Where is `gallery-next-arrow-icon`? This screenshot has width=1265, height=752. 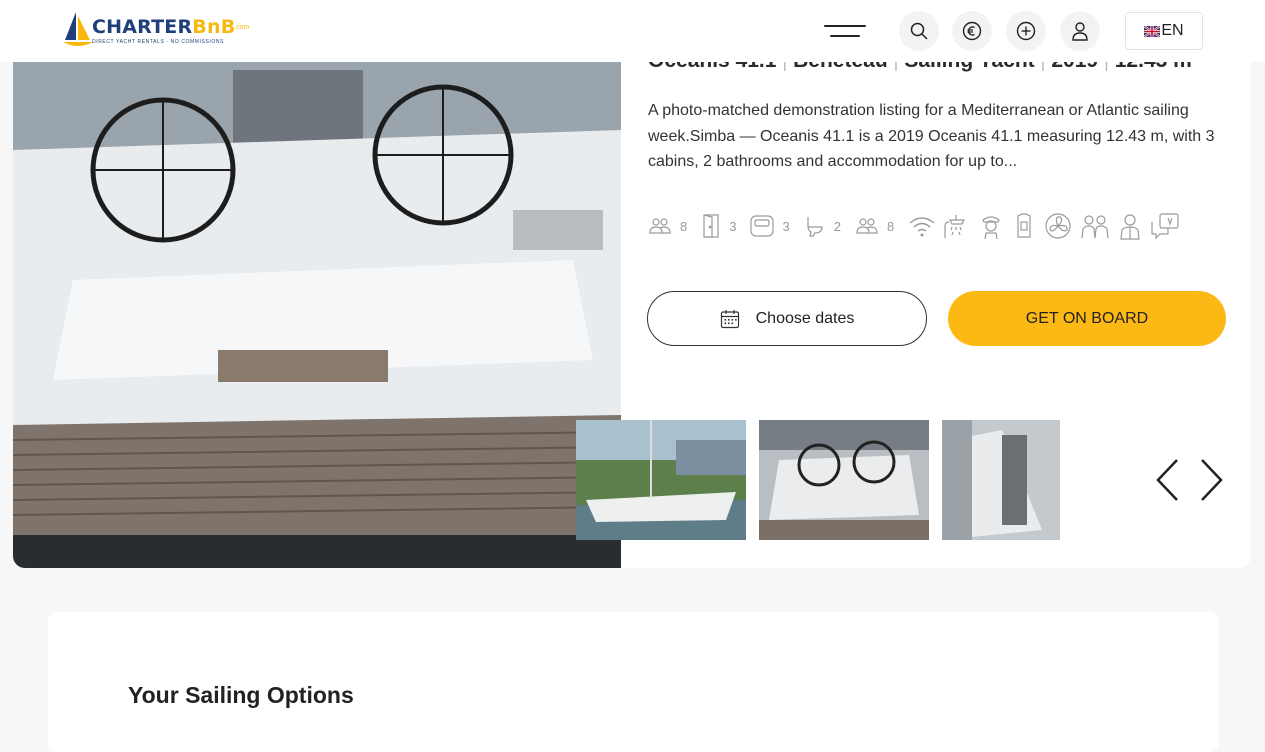
gallery-next-arrow-icon is located at coordinates (1211, 480).